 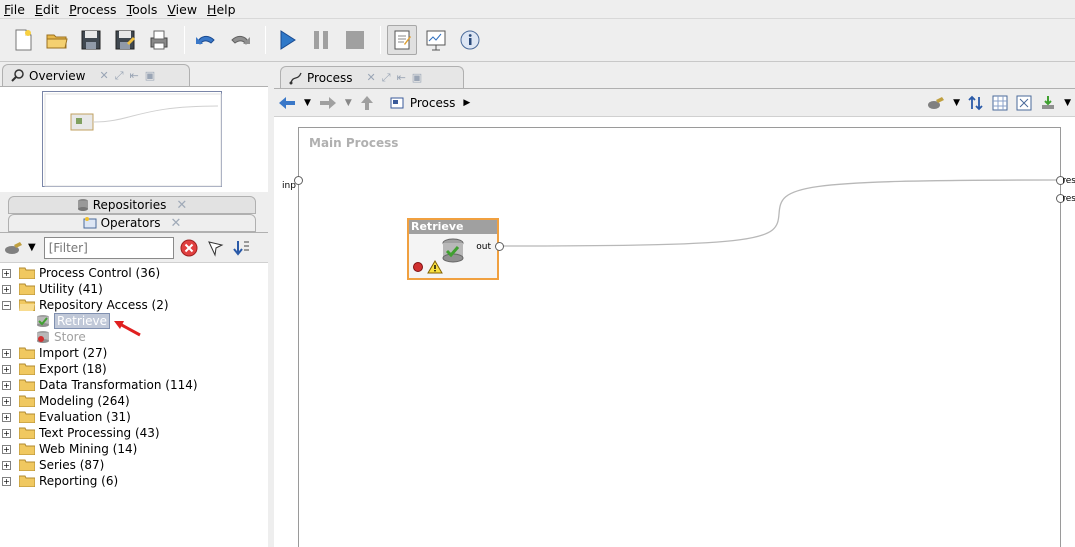 I want to click on menu-edit: Edit, so click(x=47, y=9).